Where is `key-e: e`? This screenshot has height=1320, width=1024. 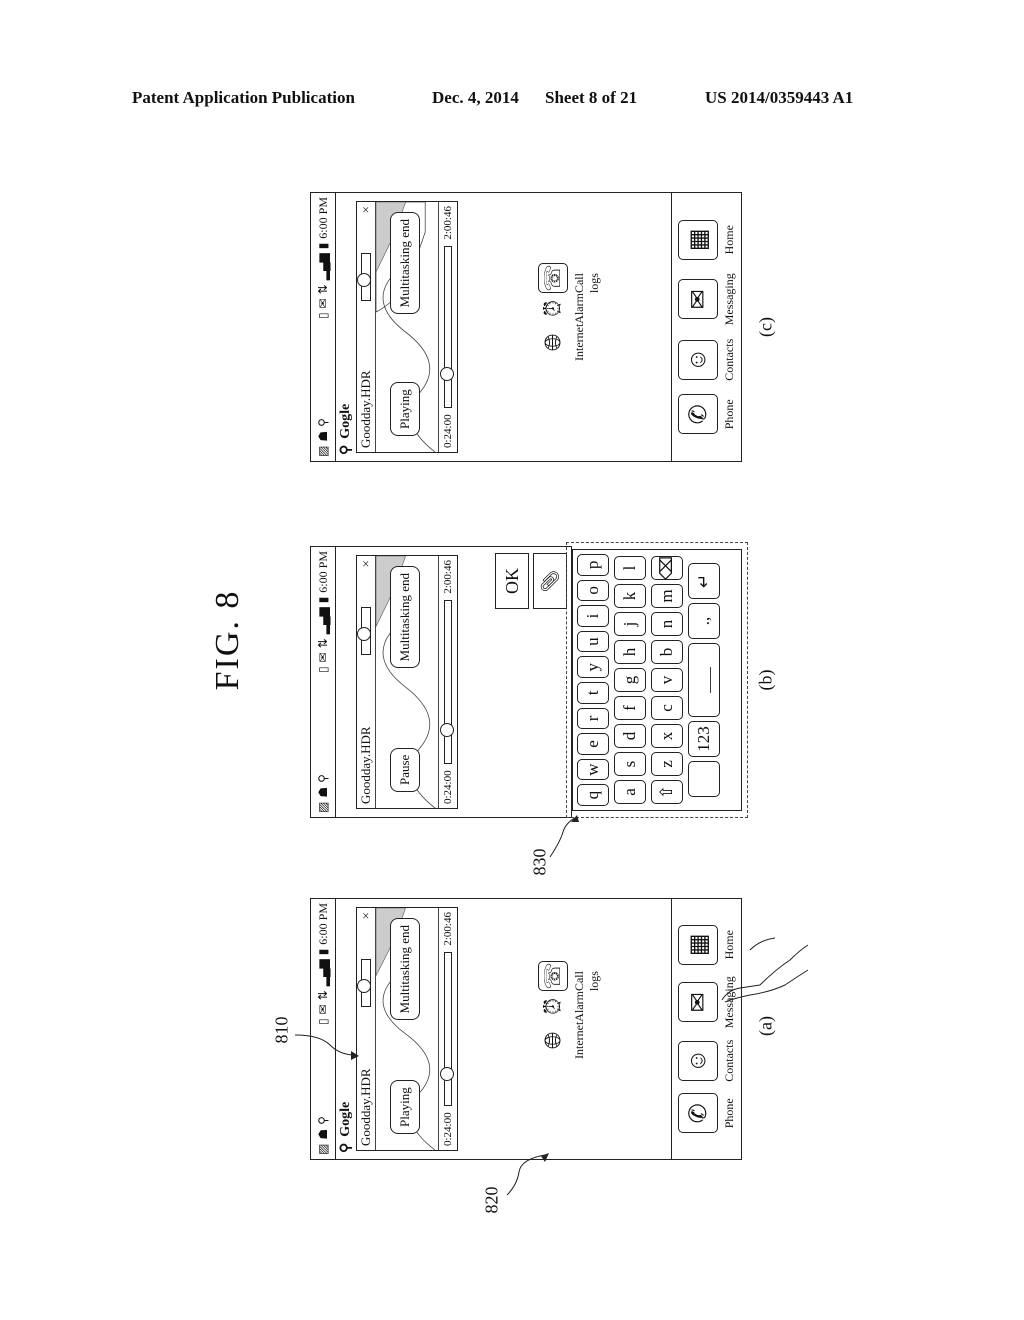
key-e: e is located at coordinates (593, 744).